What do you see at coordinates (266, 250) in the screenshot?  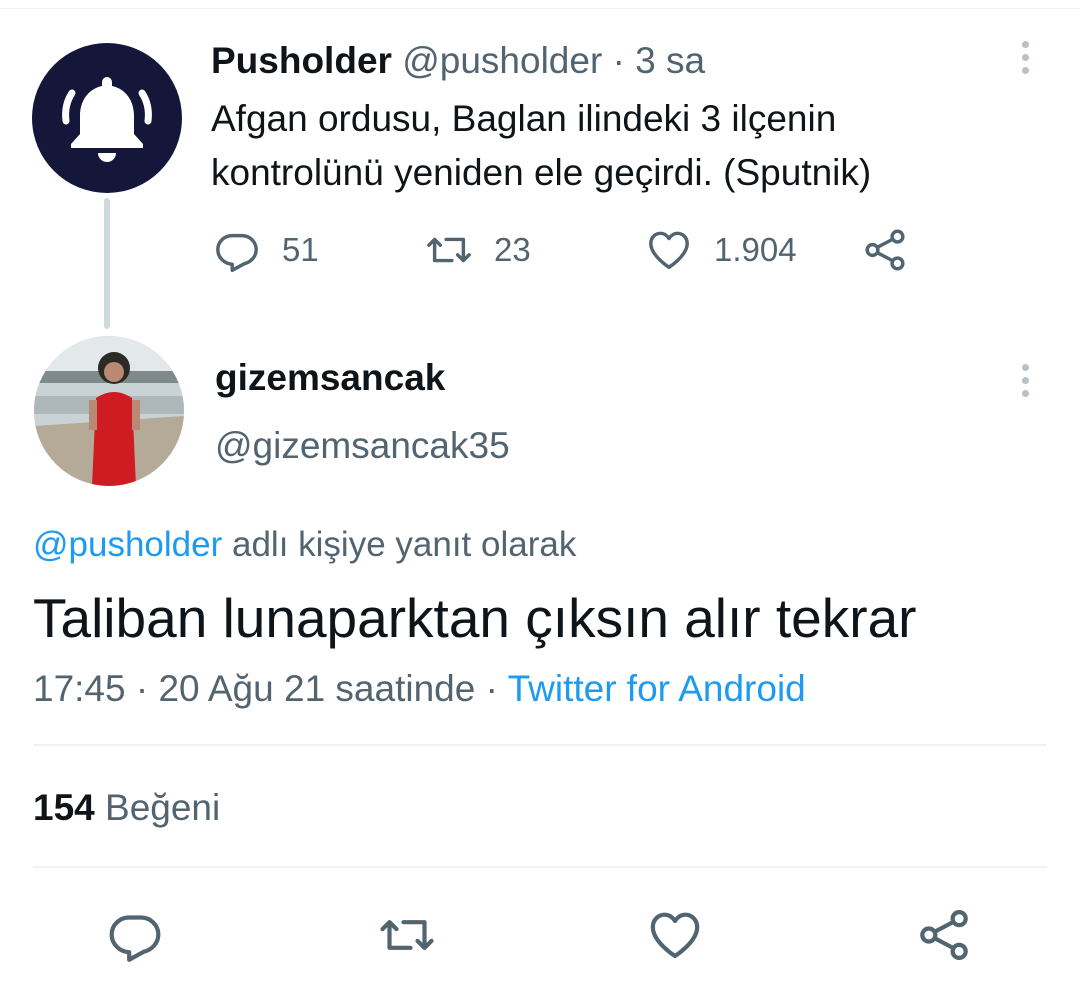 I see `parent-reply-button: 51` at bounding box center [266, 250].